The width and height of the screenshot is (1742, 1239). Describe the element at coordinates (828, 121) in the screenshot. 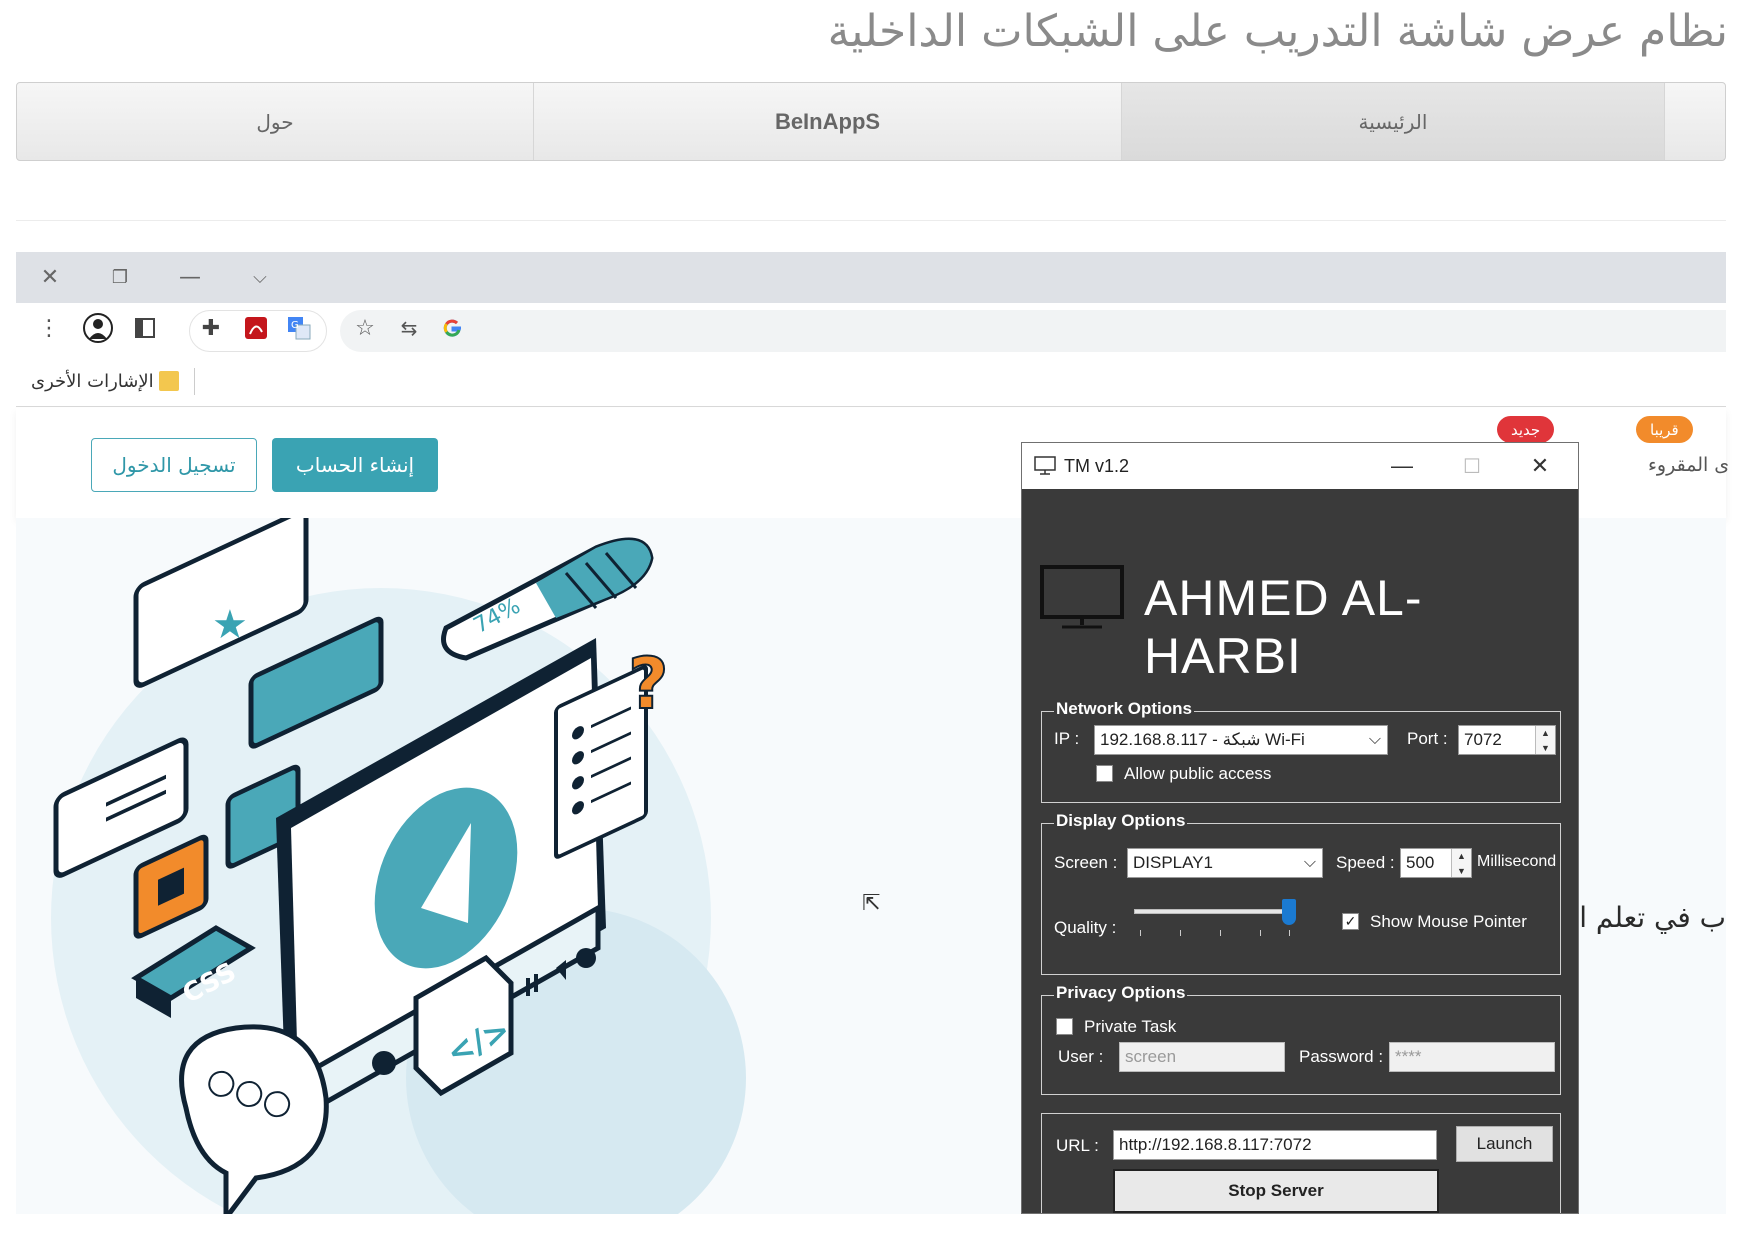

I see `nav-apps: BeInAppS` at that location.